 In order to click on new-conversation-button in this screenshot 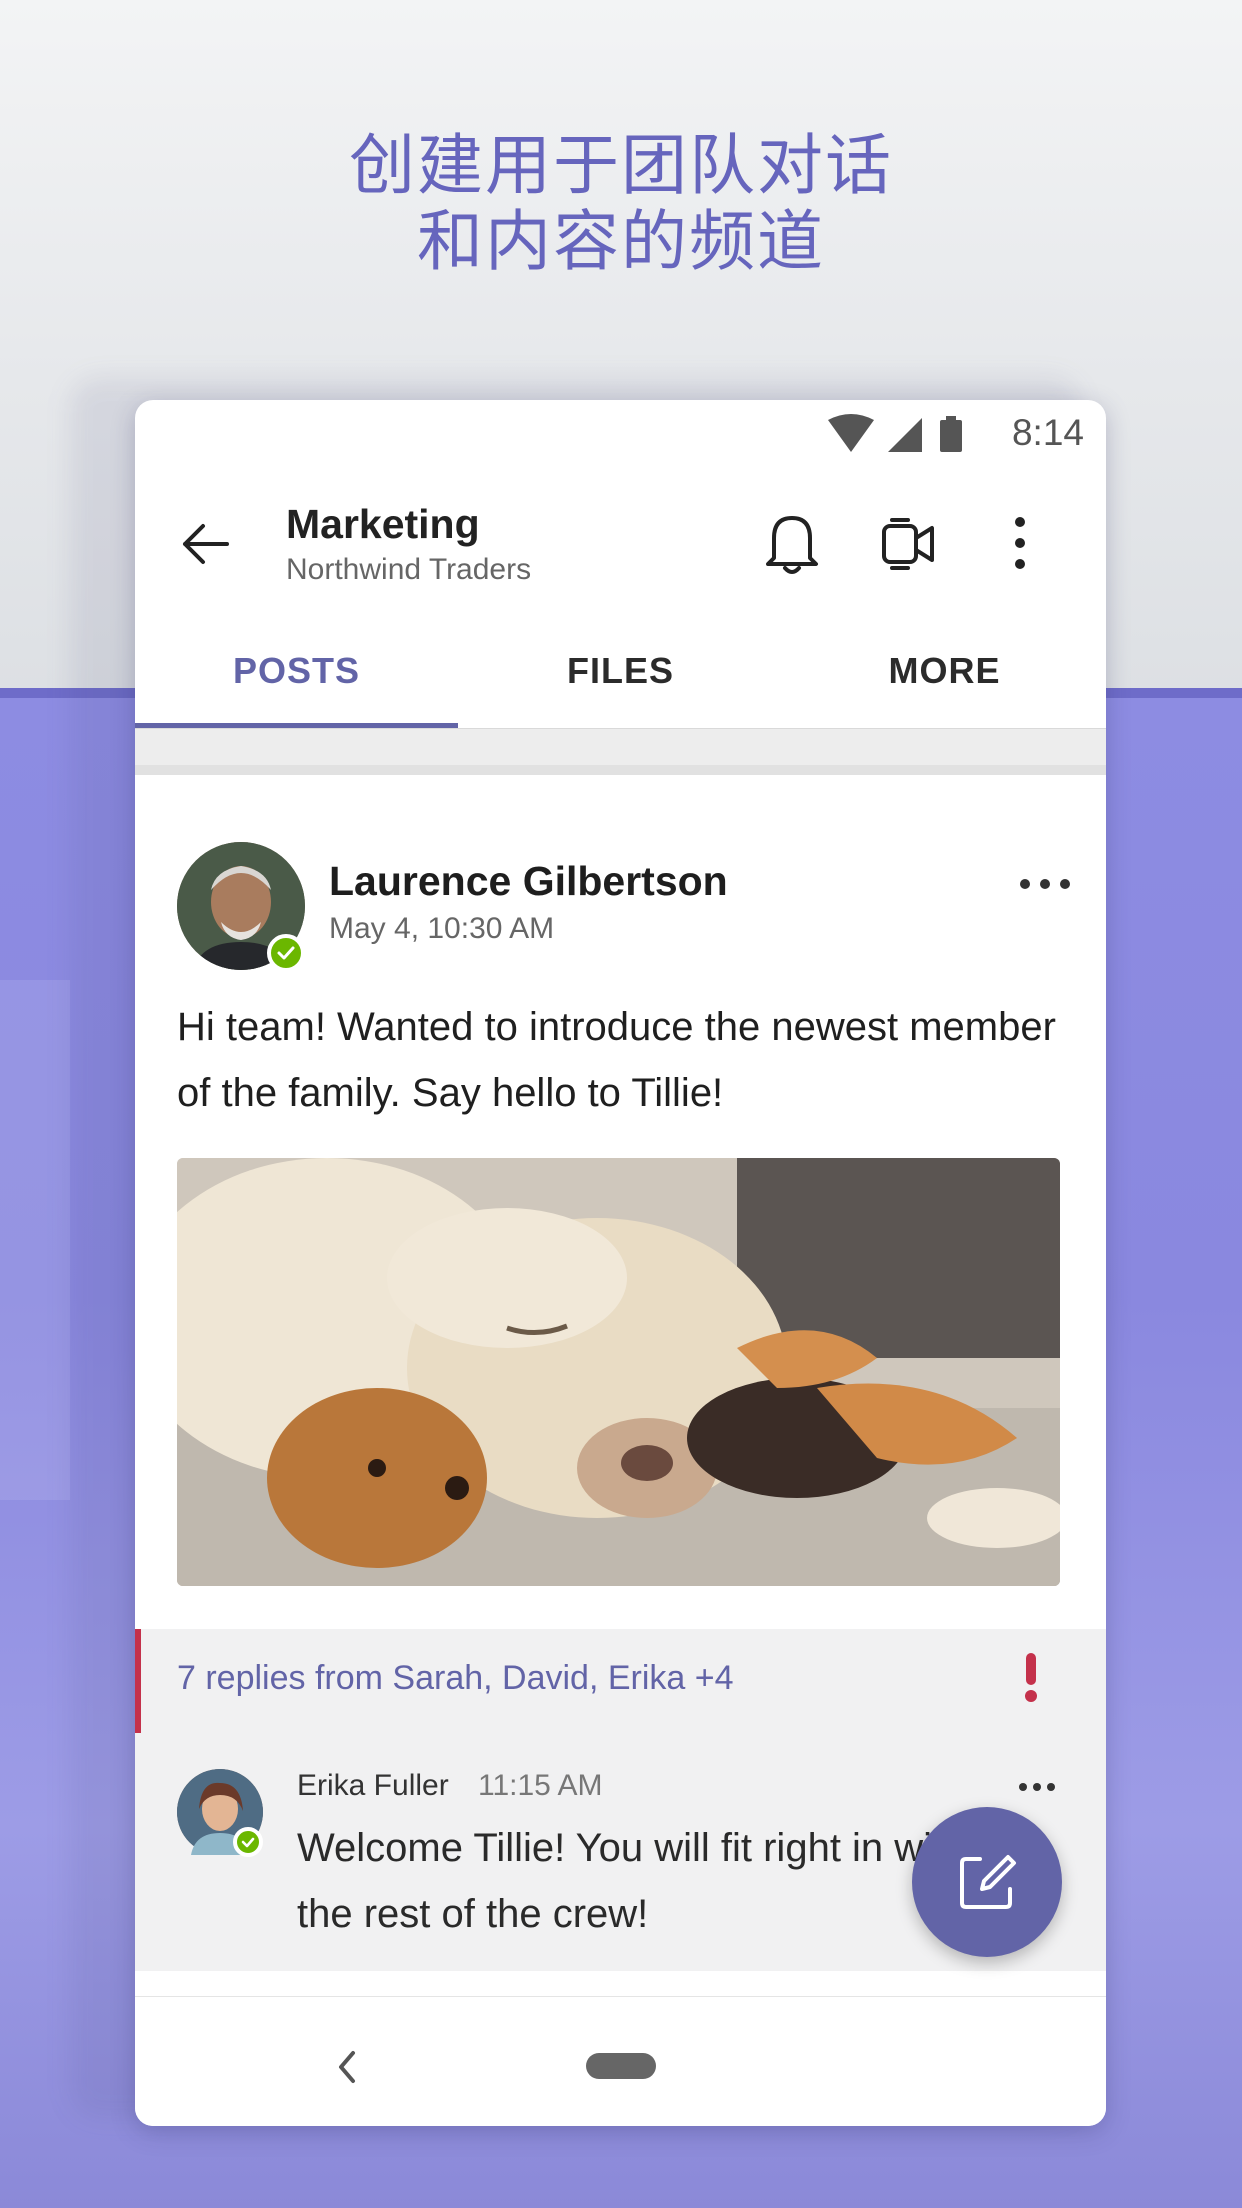, I will do `click(987, 1882)`.